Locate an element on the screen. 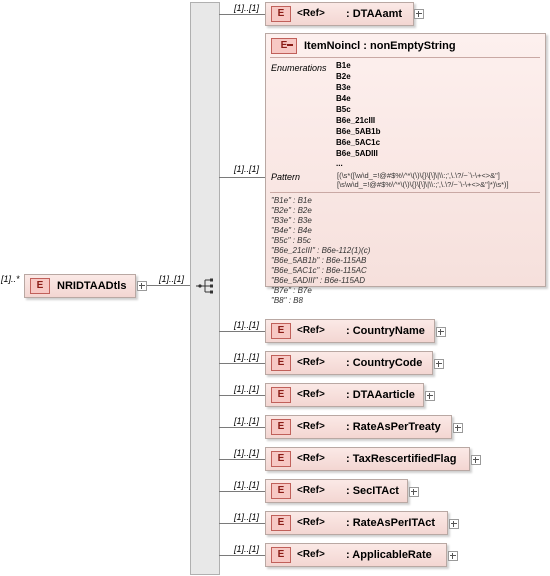 The image size is (550, 576). element-box: E <Ref> : CountryCode is located at coordinates (349, 363).